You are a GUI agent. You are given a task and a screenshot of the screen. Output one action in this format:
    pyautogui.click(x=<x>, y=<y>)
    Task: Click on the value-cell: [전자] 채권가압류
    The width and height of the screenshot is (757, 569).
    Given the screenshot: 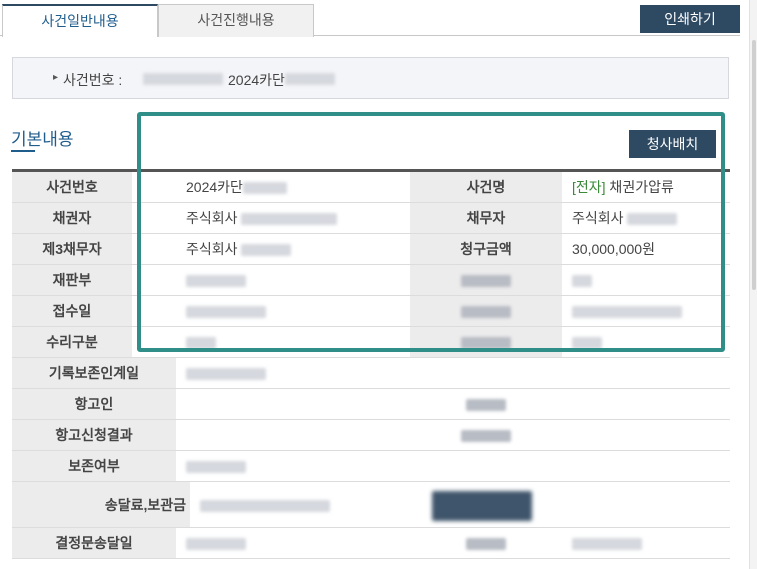 What is the action you would take?
    pyautogui.click(x=646, y=187)
    